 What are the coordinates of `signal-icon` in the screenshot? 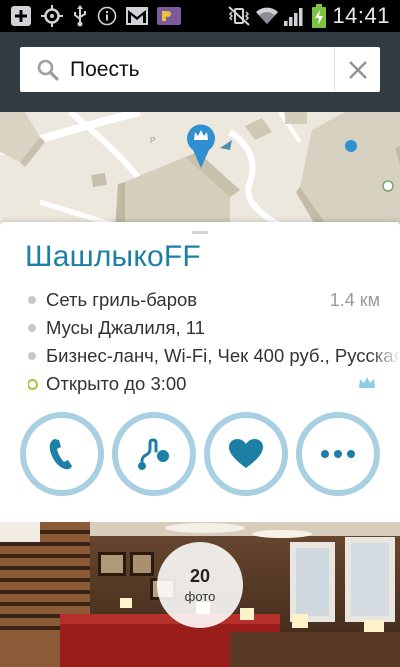 It's located at (295, 16).